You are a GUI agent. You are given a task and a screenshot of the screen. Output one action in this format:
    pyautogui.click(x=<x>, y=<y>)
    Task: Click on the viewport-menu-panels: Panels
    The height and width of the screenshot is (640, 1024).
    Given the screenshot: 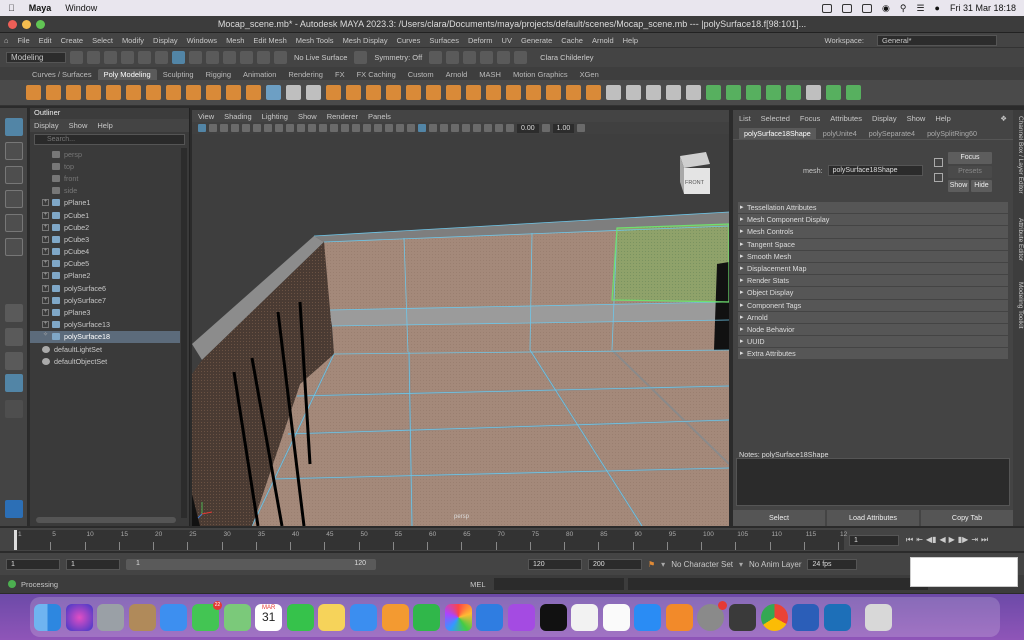 What is the action you would take?
    pyautogui.click(x=379, y=116)
    